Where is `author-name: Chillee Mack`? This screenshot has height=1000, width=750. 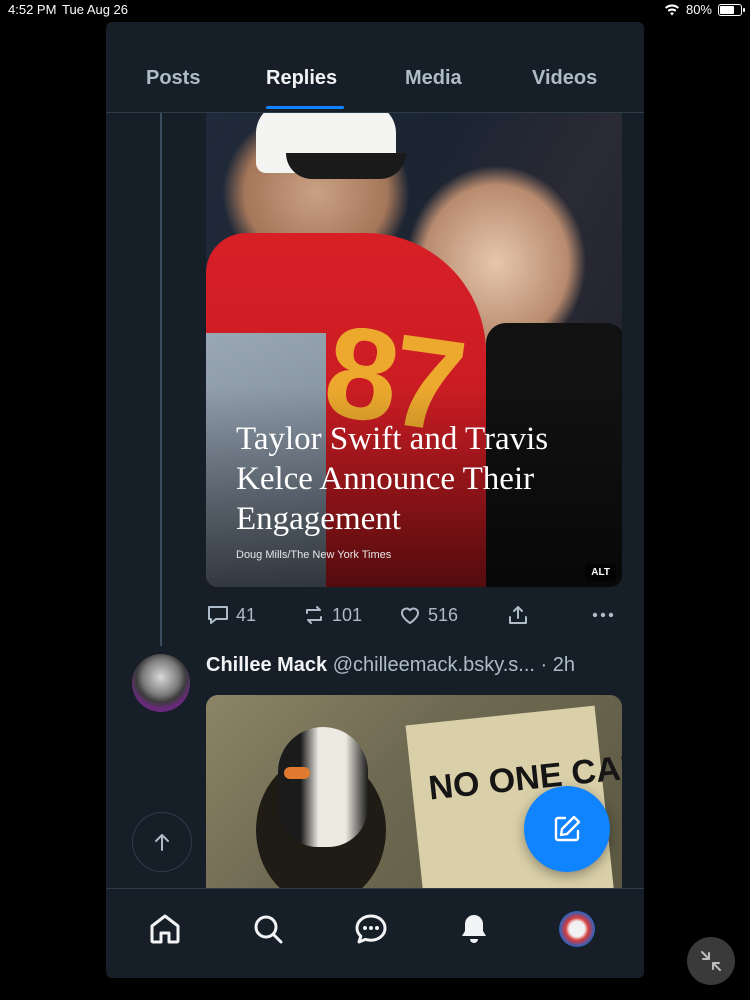
author-name: Chillee Mack is located at coordinates (266, 665).